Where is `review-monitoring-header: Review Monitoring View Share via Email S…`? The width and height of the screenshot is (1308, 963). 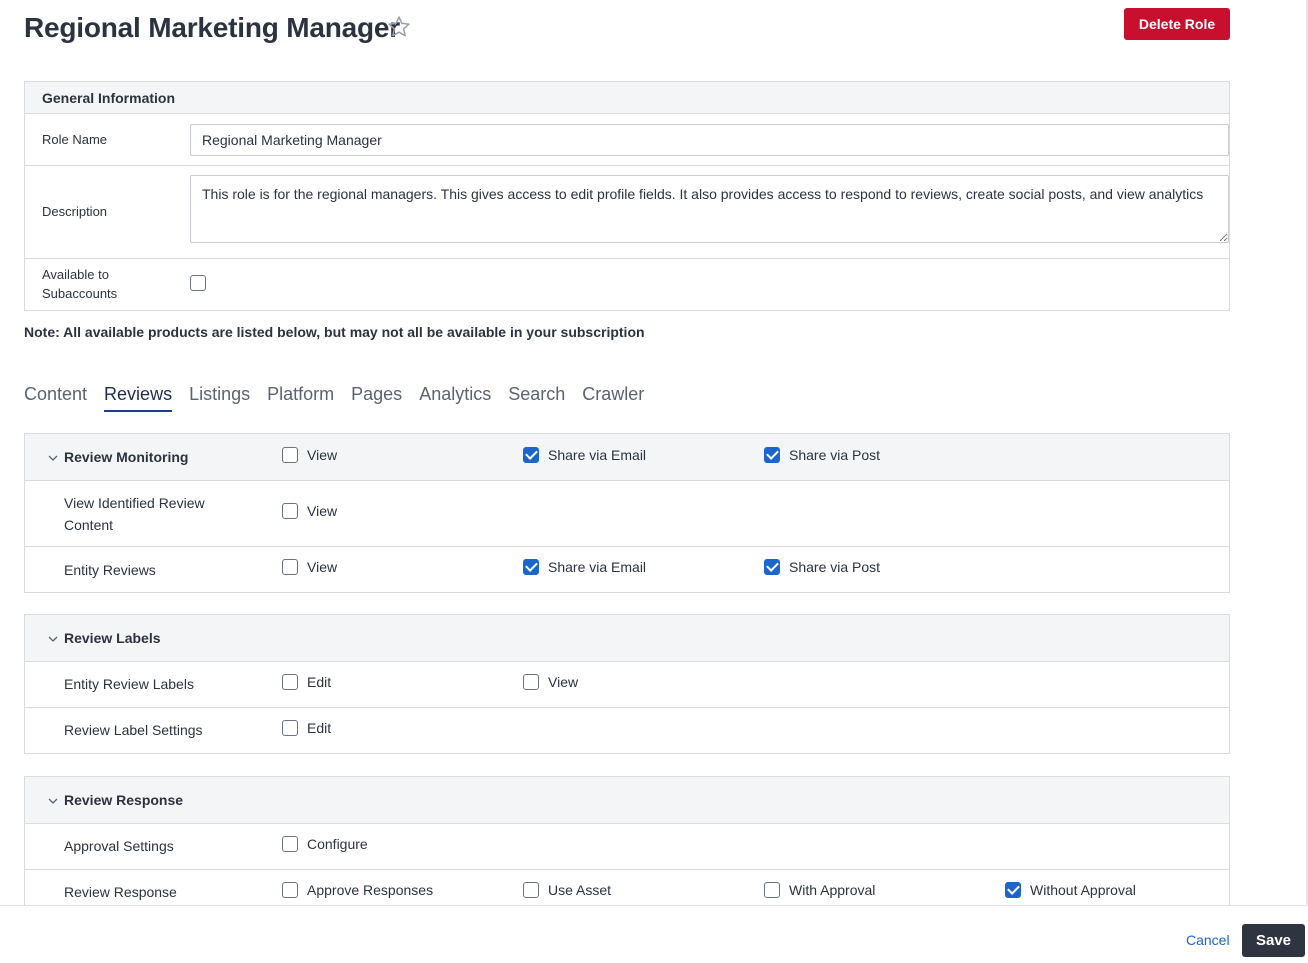
review-monitoring-header: Review Monitoring View Share via Email S… is located at coordinates (627, 457).